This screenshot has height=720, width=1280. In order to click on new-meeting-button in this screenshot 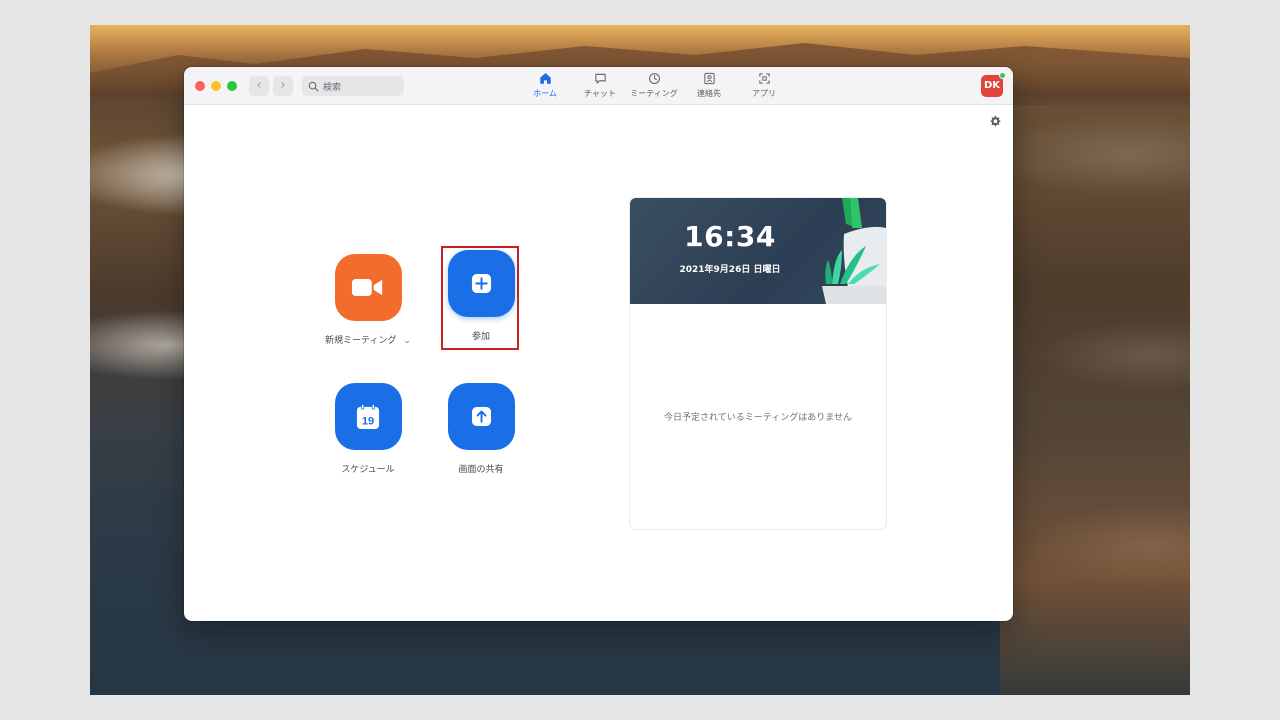, I will do `click(368, 287)`.